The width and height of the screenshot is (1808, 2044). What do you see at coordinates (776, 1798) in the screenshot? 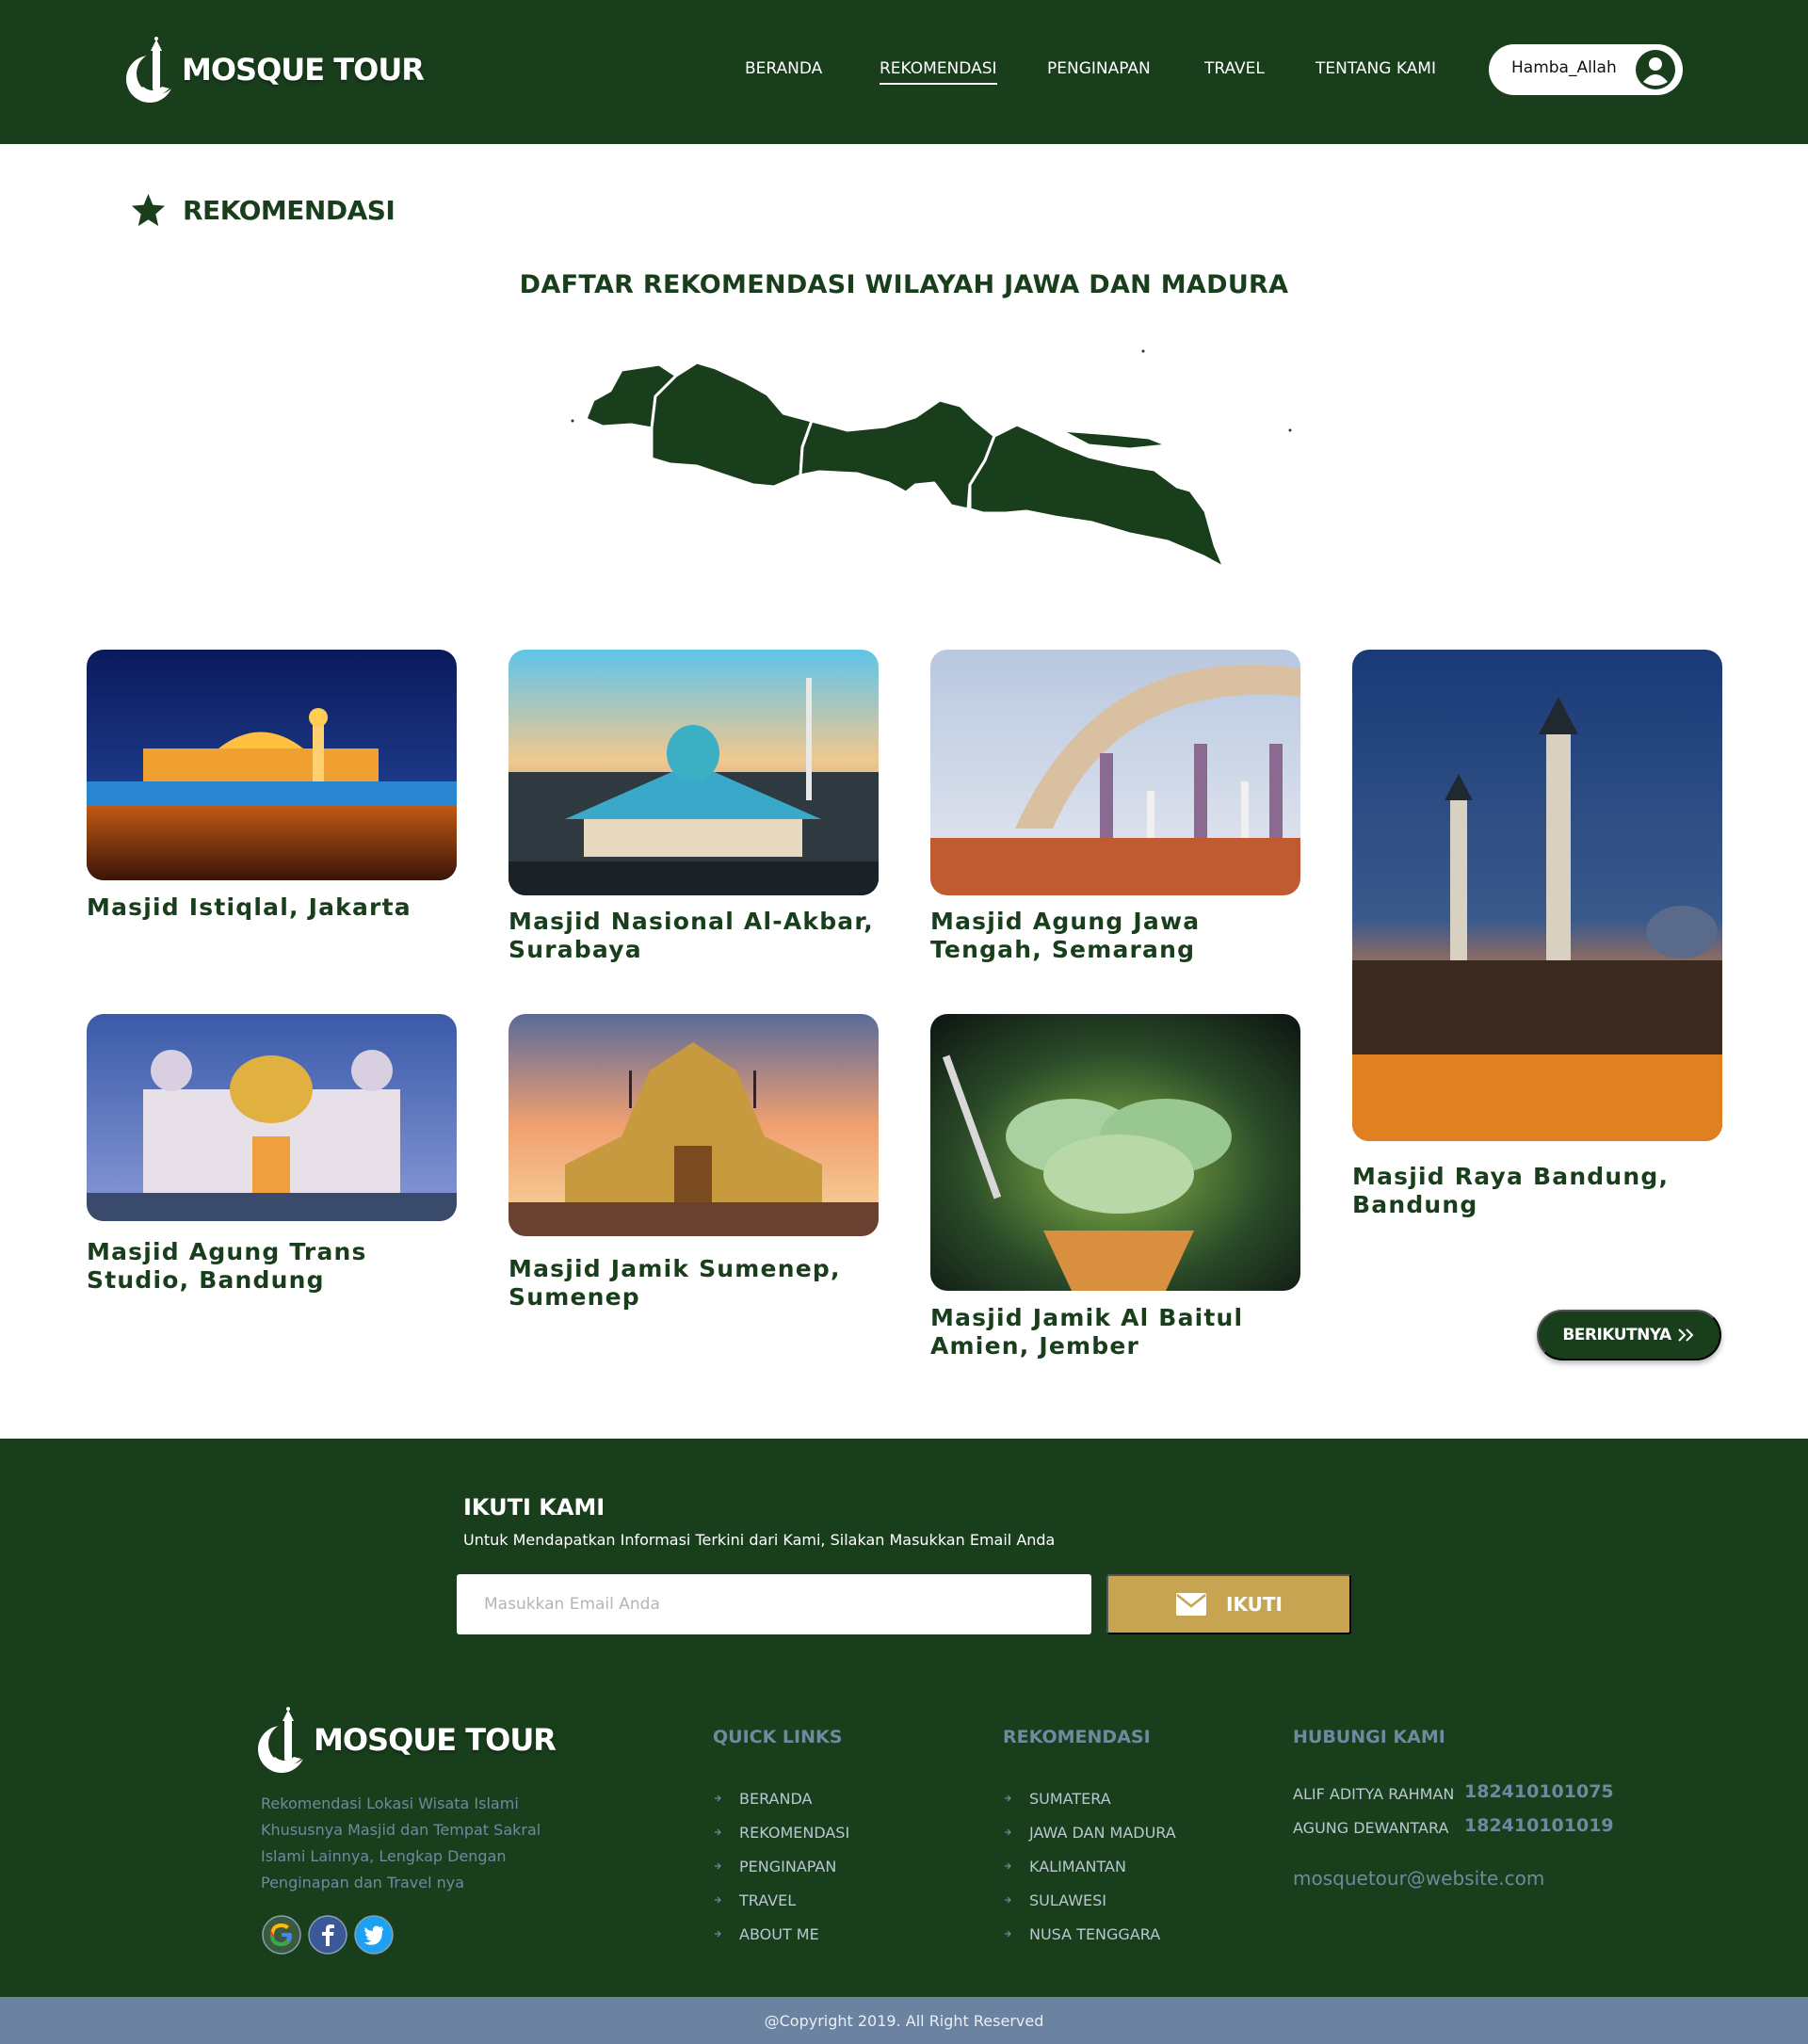
I see `footer-link-label: BERANDA` at bounding box center [776, 1798].